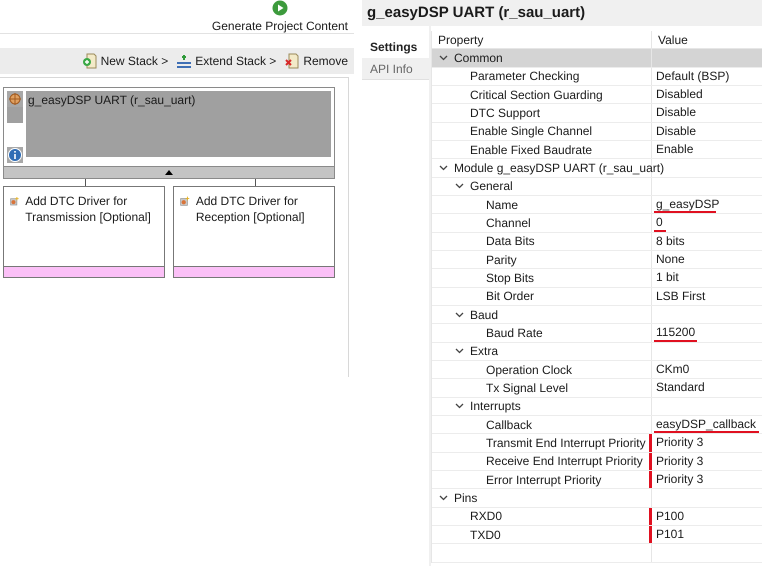 The height and width of the screenshot is (566, 762). What do you see at coordinates (597, 517) in the screenshot?
I see `property-row: RXD0 P100` at bounding box center [597, 517].